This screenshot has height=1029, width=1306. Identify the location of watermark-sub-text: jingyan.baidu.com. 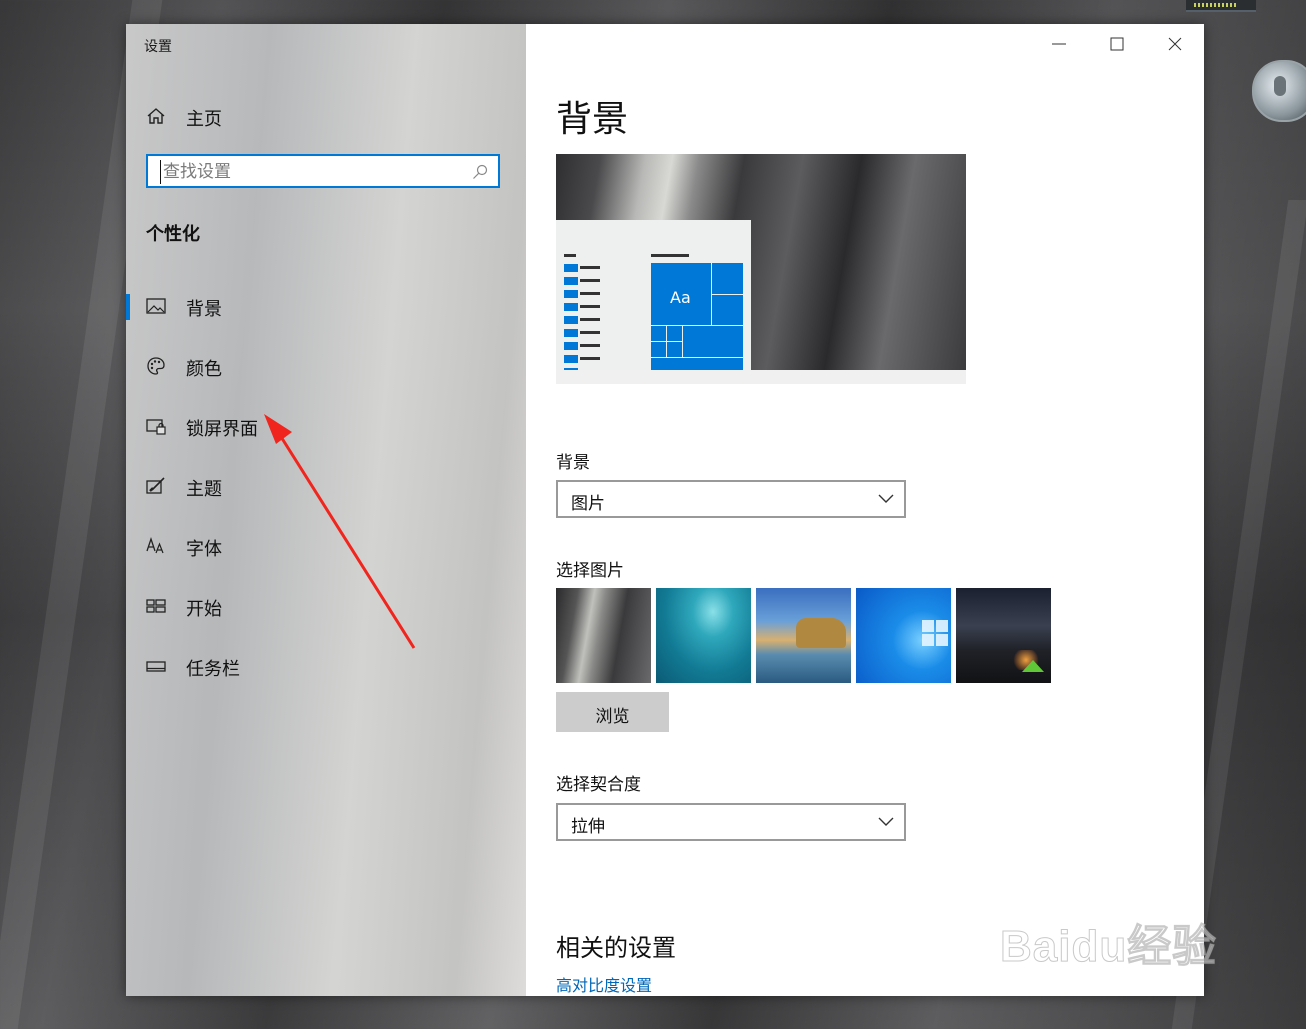
(1085, 977).